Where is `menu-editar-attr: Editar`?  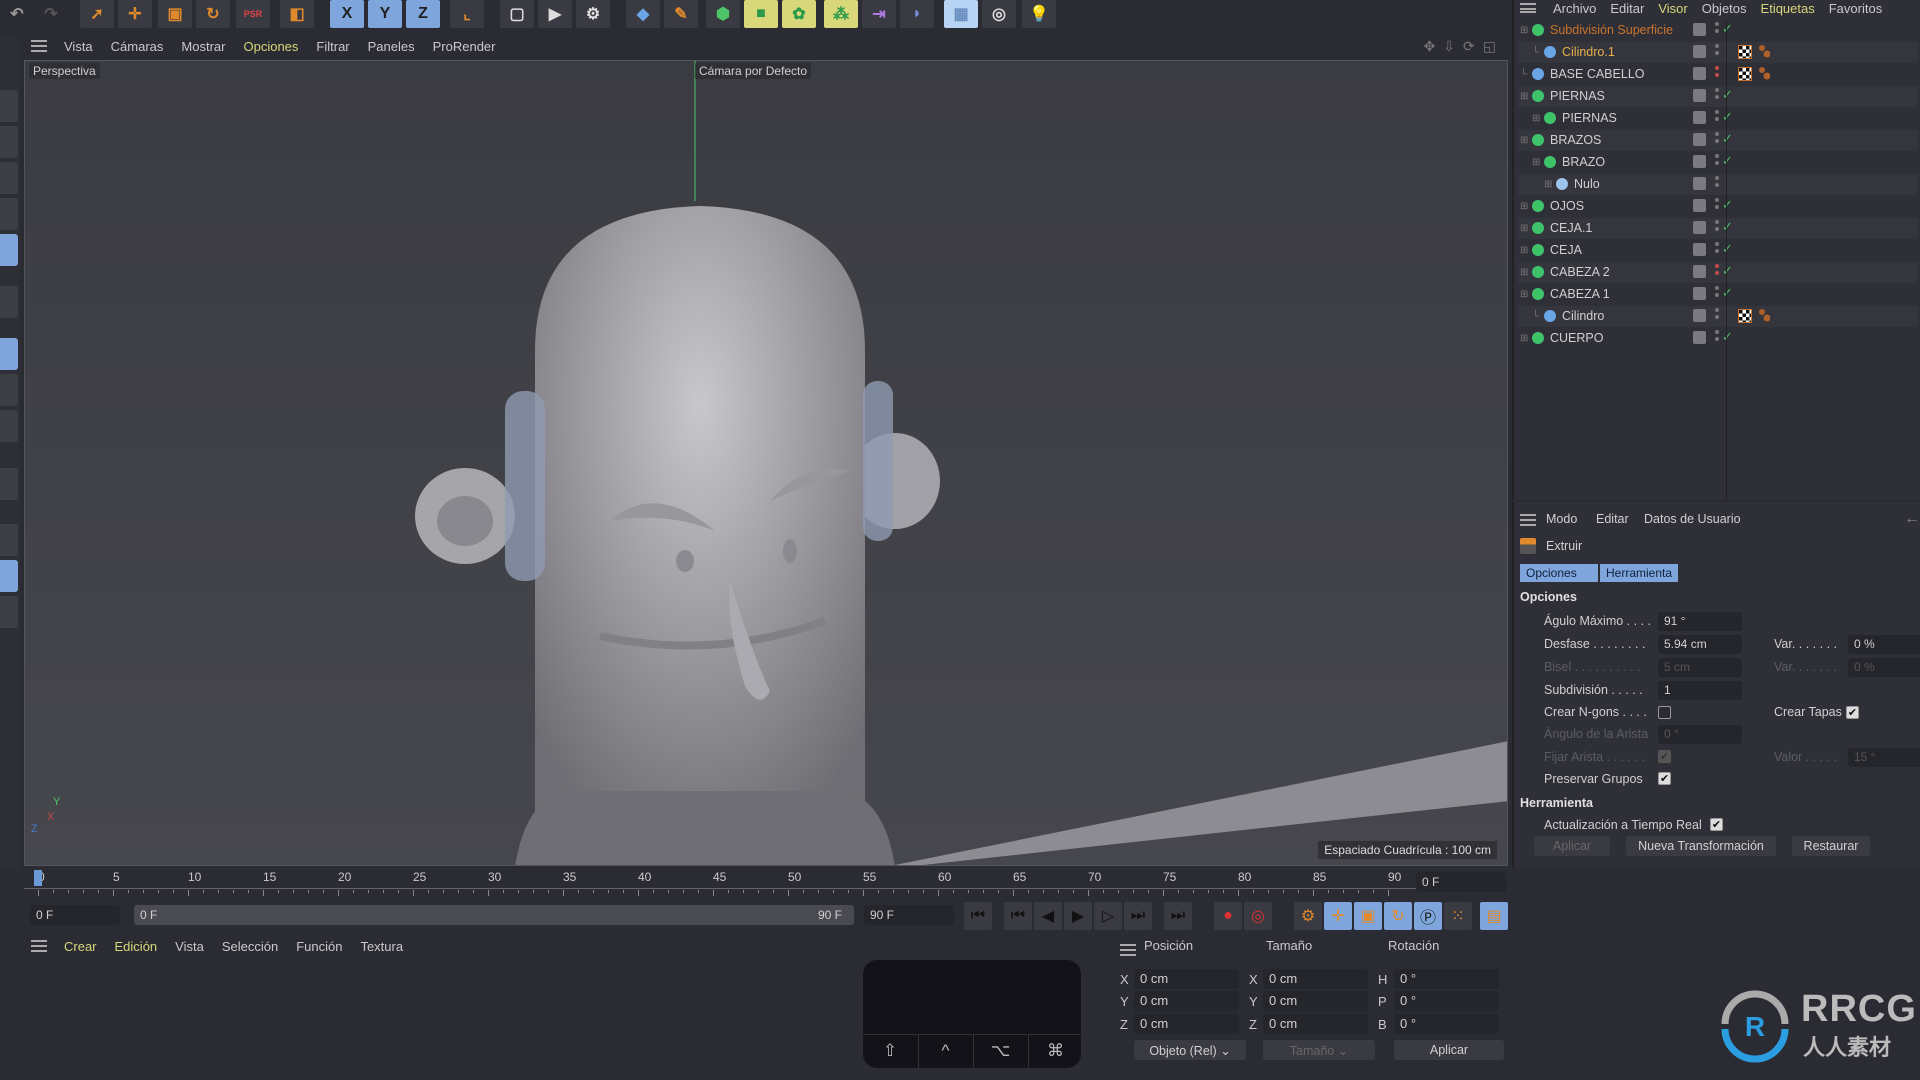
menu-editar-attr: Editar is located at coordinates (1612, 519).